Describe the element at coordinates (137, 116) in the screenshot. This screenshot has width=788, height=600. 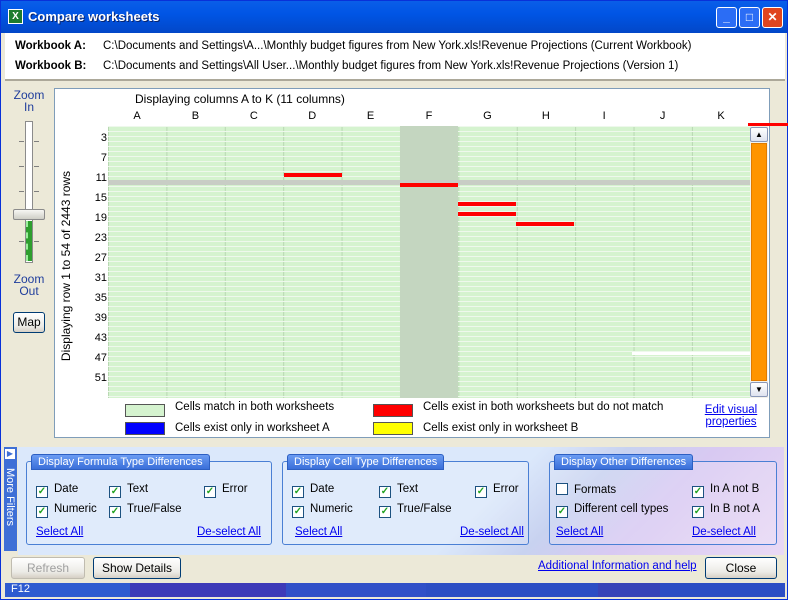
I see `column-header: A` at that location.